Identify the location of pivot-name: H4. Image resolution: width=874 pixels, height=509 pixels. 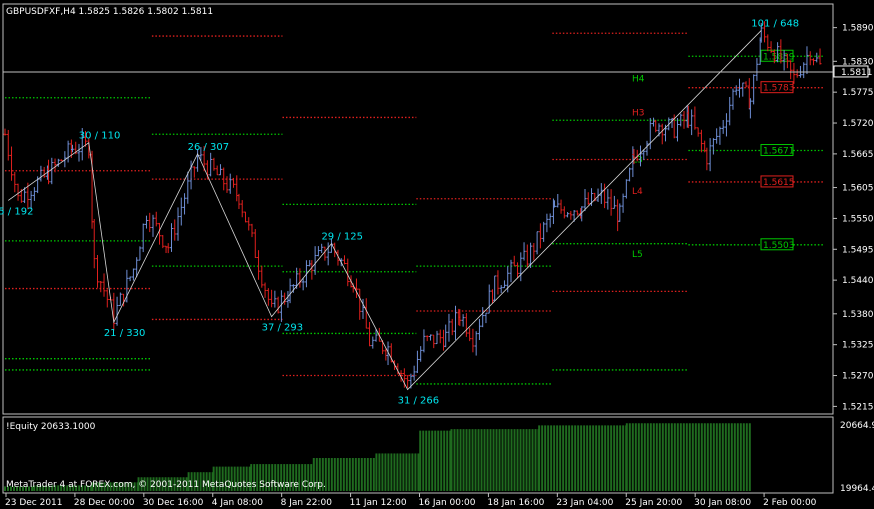
(638, 80).